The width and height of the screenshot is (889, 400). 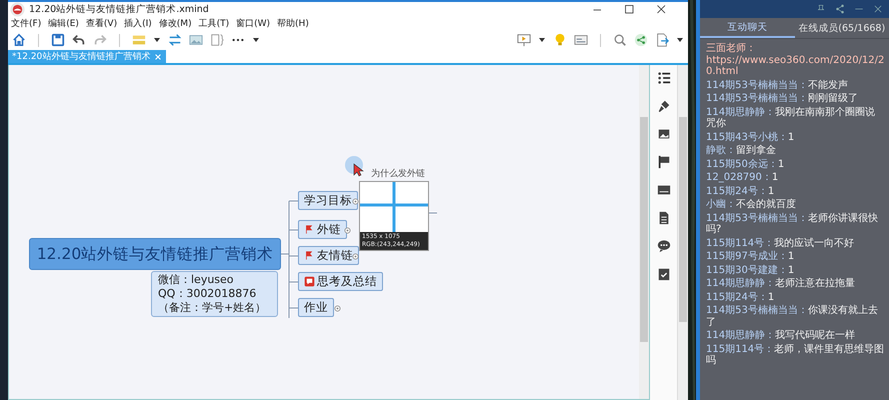 I want to click on chat-message: 114期53号楠楠当当：刚刚留级了, so click(x=782, y=98).